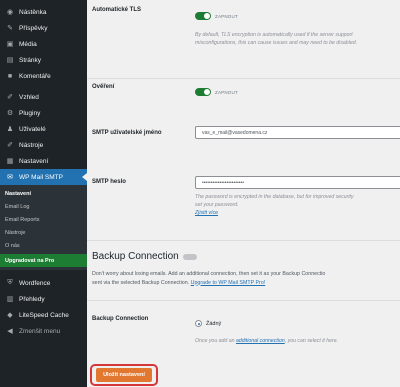 The width and height of the screenshot is (400, 387). Describe the element at coordinates (33, 12) in the screenshot. I see `sidebar-item-label: Nástěnka` at that location.